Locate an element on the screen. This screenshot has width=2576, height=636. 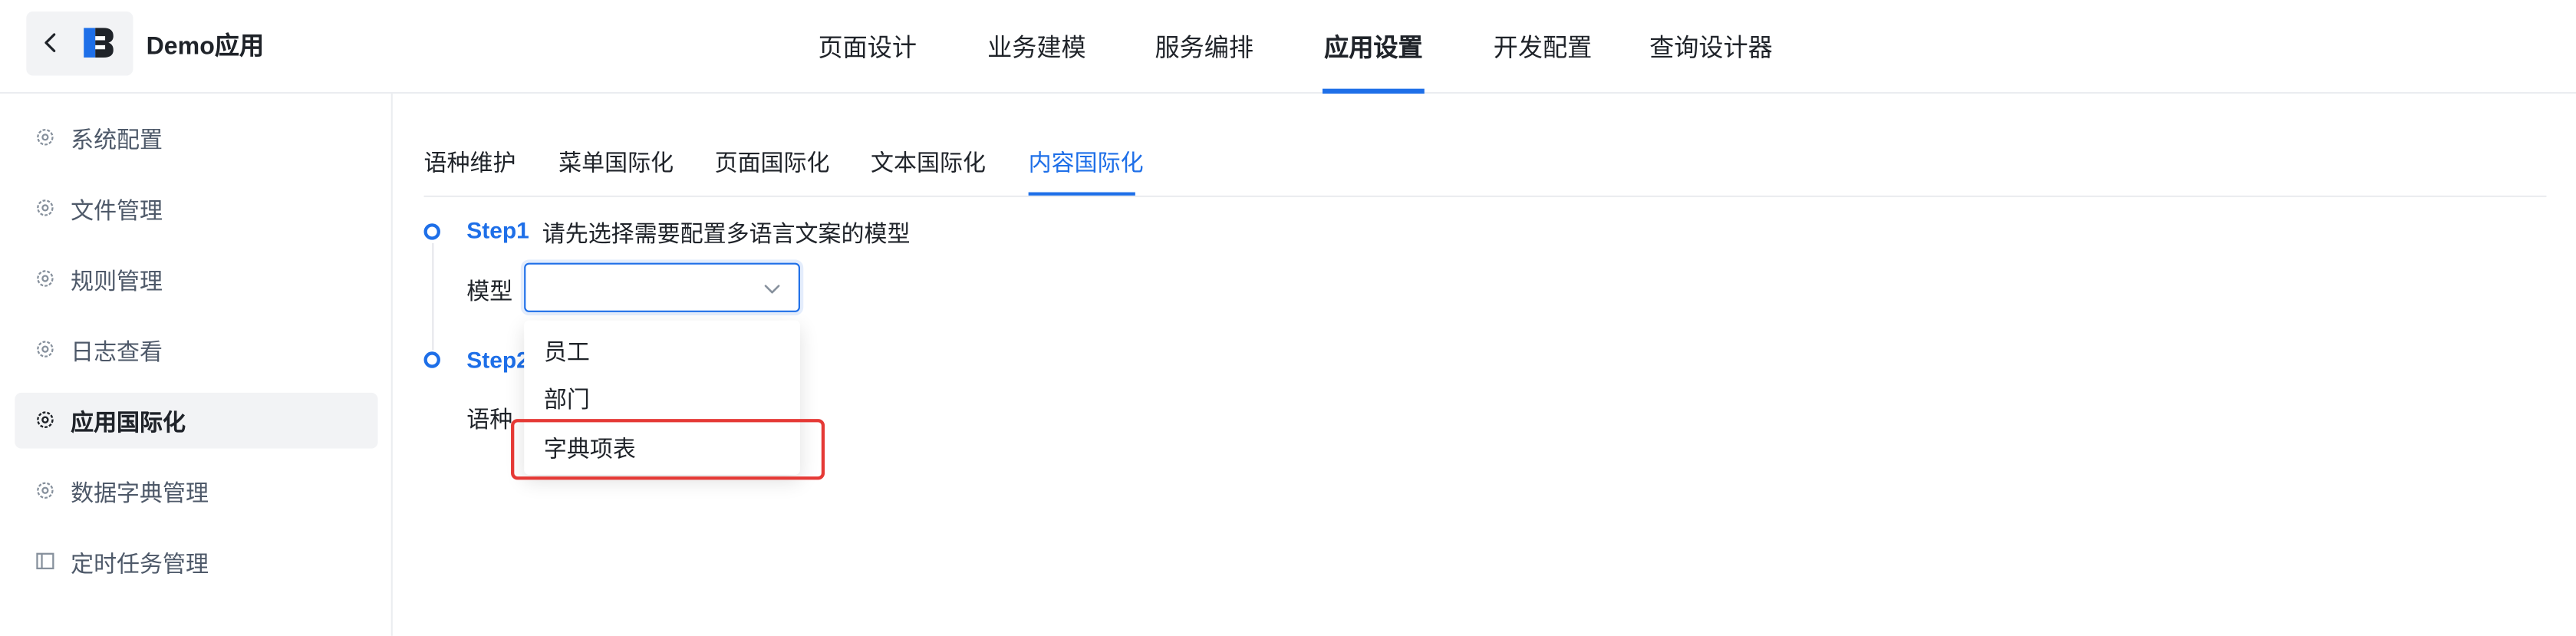
i18n-subtabs: 语种维护 菜单国际化 页面国际化 文本国际化 内容国际化 is located at coordinates (1485, 164).